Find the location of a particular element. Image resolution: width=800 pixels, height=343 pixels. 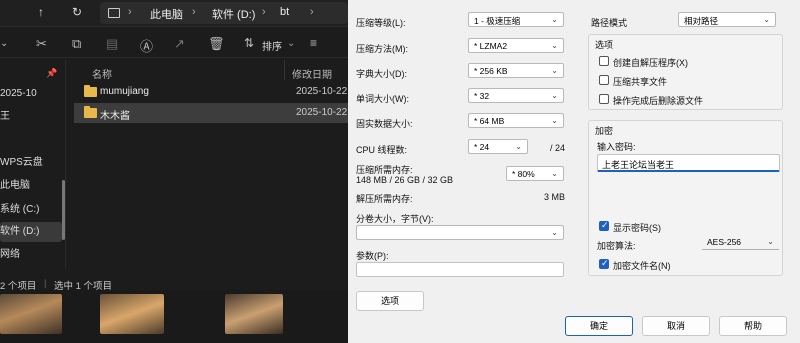

ok-button: 确定 is located at coordinates (599, 326).